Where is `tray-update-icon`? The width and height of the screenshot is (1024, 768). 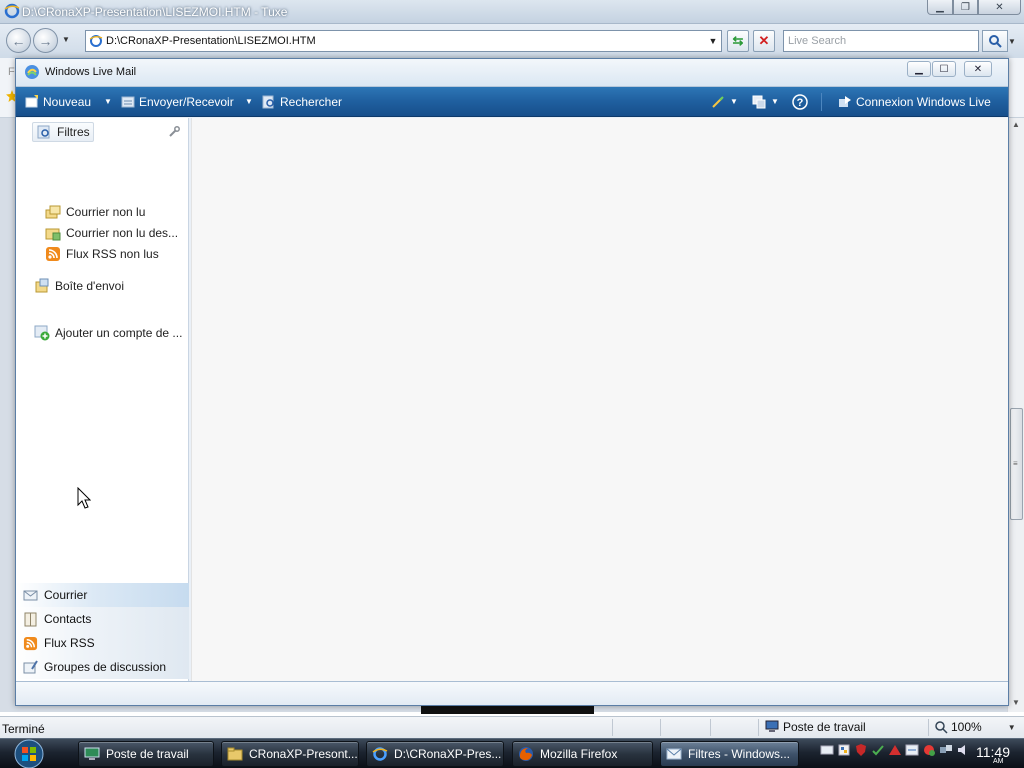 tray-update-icon is located at coordinates (878, 750).